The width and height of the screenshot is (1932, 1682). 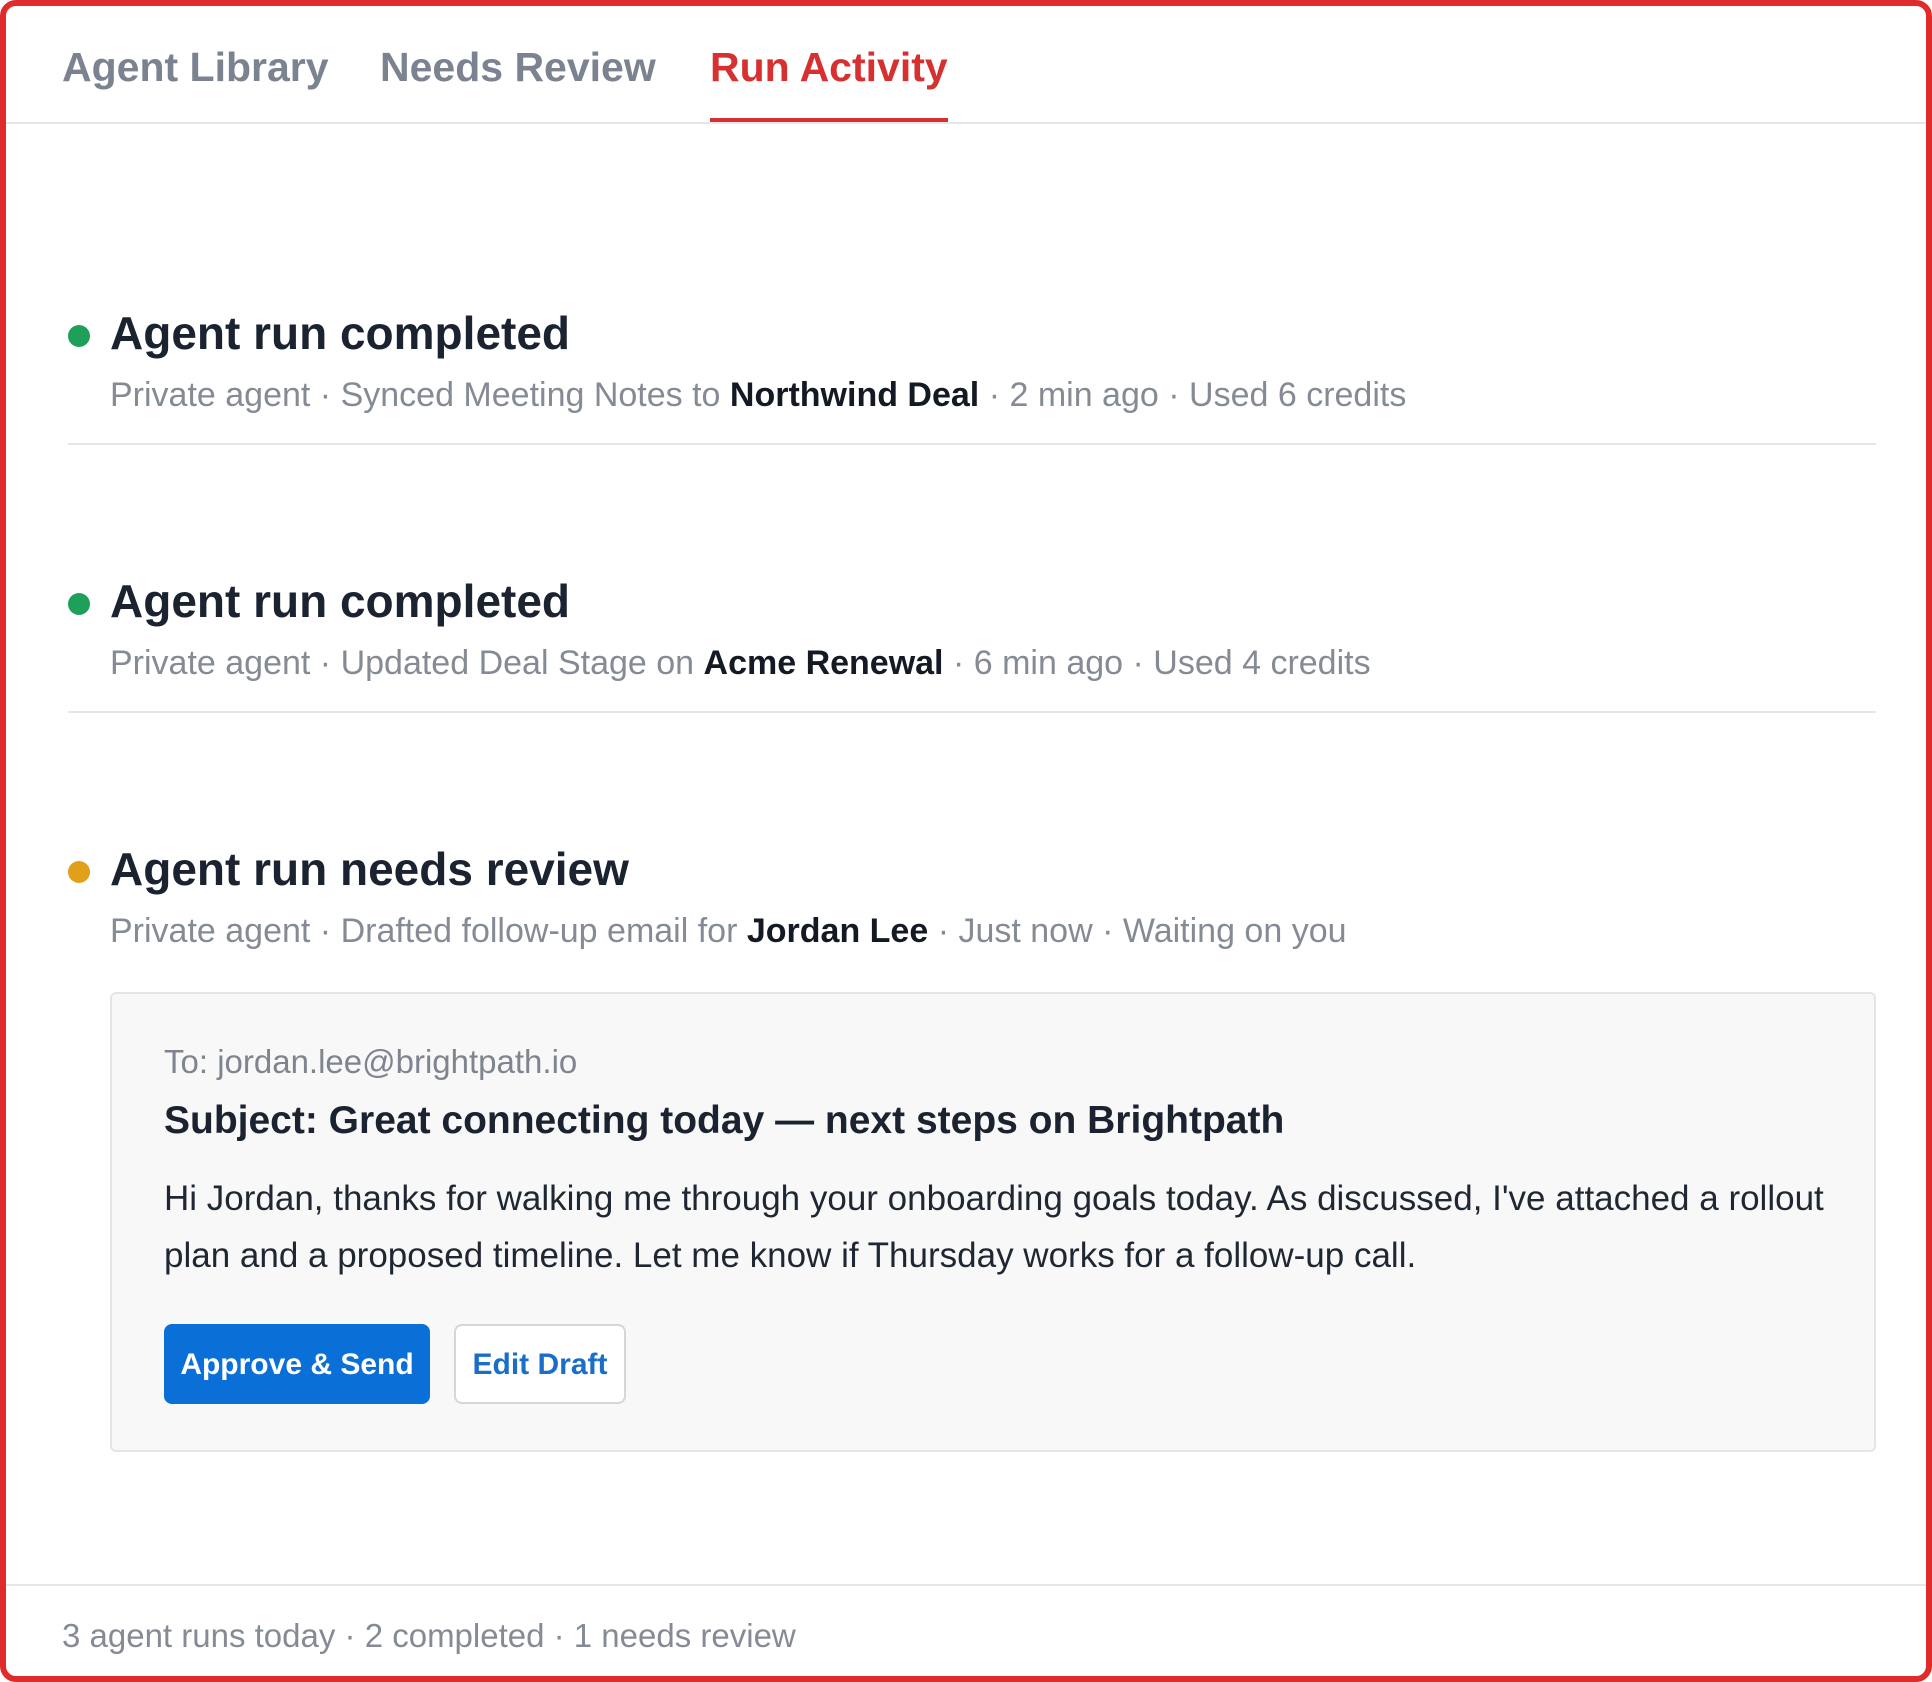 I want to click on run-target: Acme Renewal, so click(x=823, y=663).